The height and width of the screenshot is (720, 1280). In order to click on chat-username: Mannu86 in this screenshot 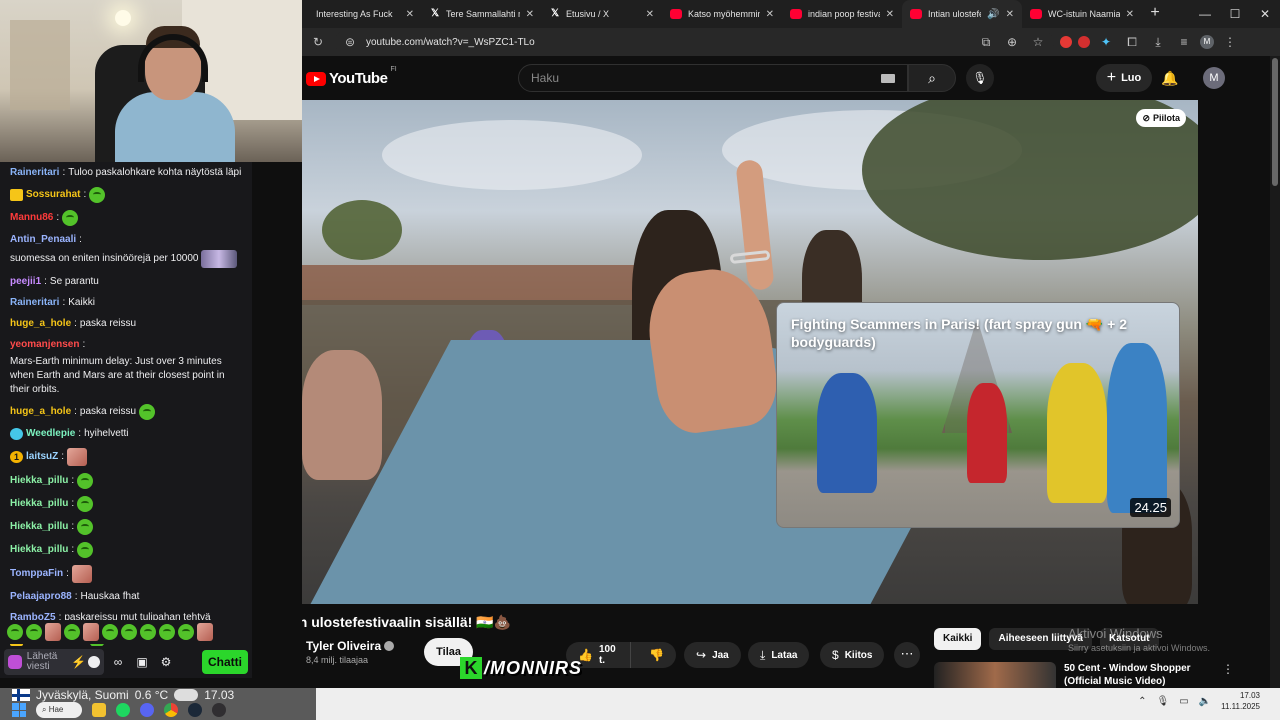, I will do `click(31, 218)`.